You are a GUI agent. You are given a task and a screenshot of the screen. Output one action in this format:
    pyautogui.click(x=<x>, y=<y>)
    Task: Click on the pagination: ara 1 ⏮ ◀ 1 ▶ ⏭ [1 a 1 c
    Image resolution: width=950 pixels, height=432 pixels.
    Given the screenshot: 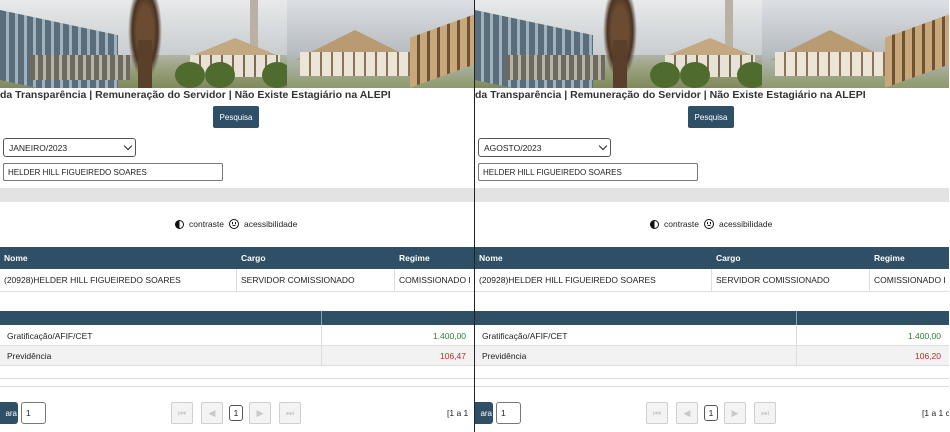 What is the action you would take?
    pyautogui.click(x=712, y=413)
    